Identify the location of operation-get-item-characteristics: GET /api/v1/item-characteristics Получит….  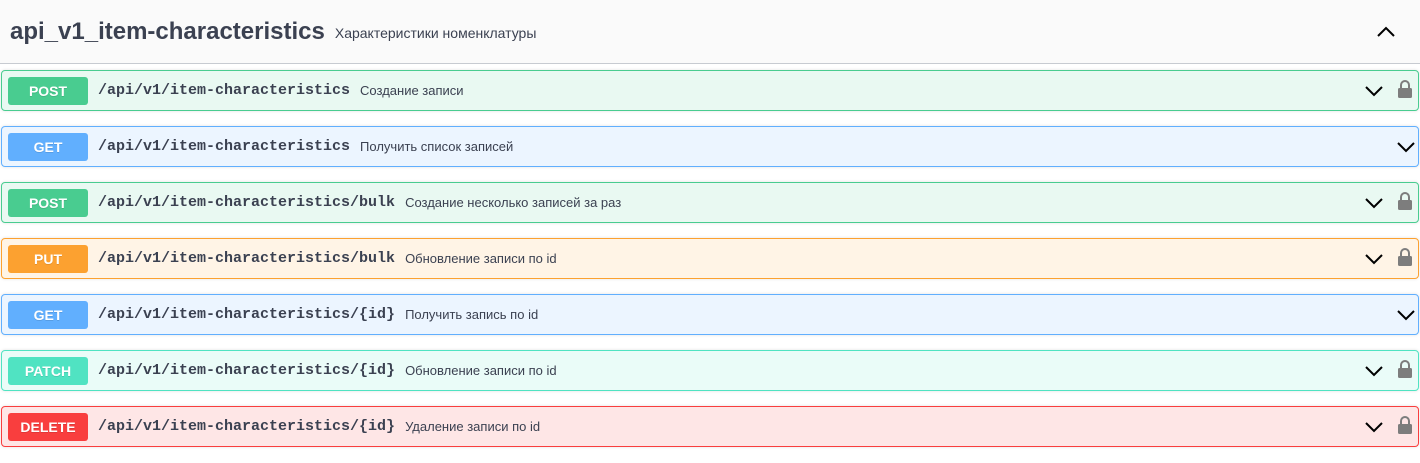
(710, 146).